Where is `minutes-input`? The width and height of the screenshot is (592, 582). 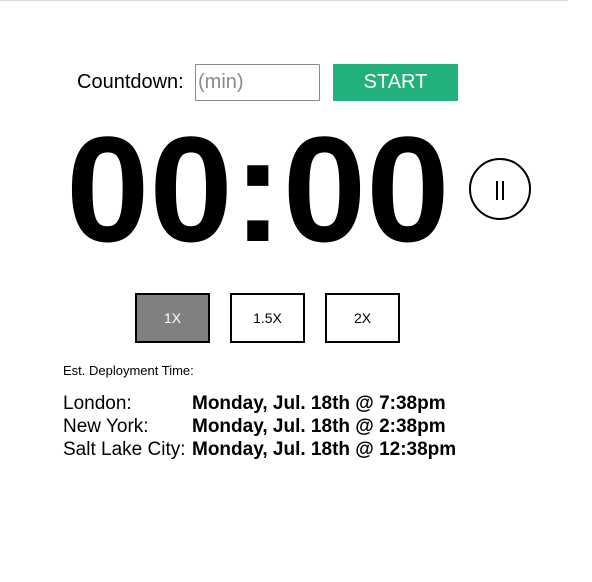 minutes-input is located at coordinates (257, 82).